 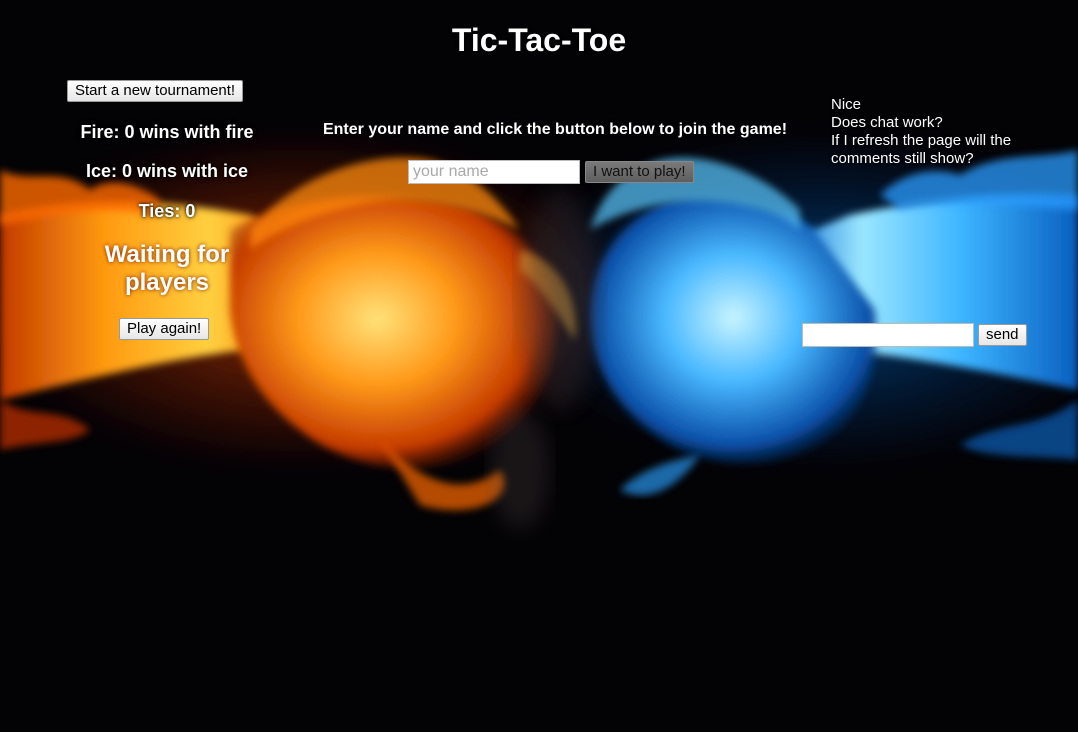 I want to click on game-status-line-1: Waiting for, so click(x=167, y=254).